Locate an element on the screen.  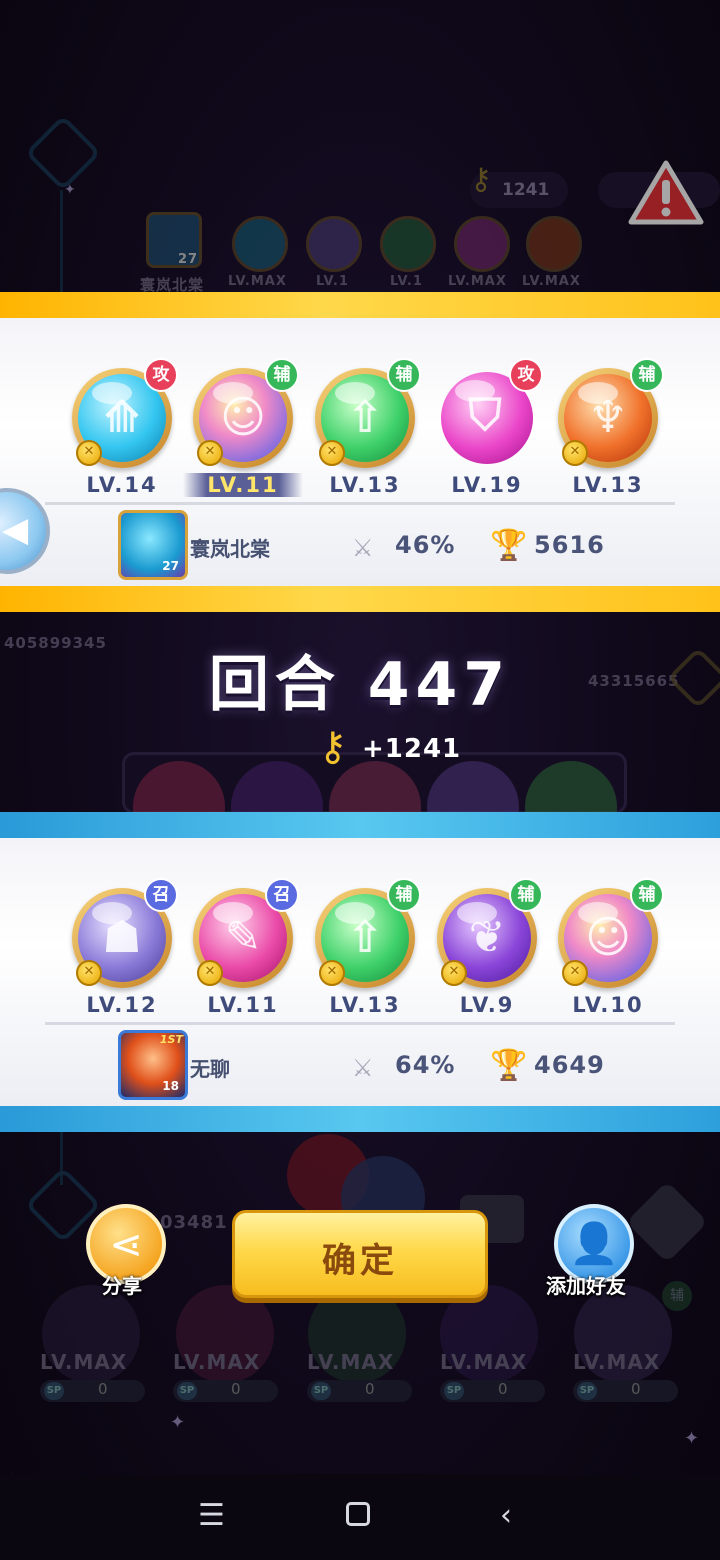
self-player-row: 1ST 18 无聊 ⚔ 64% 🏆 4649 is located at coordinates (360, 1066).